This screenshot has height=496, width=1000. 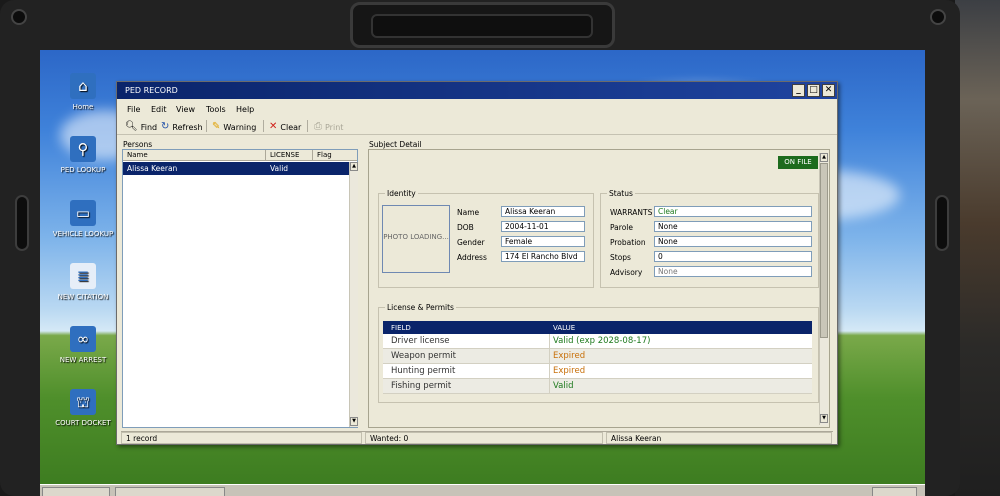 I want to click on right-handle, so click(x=942, y=223).